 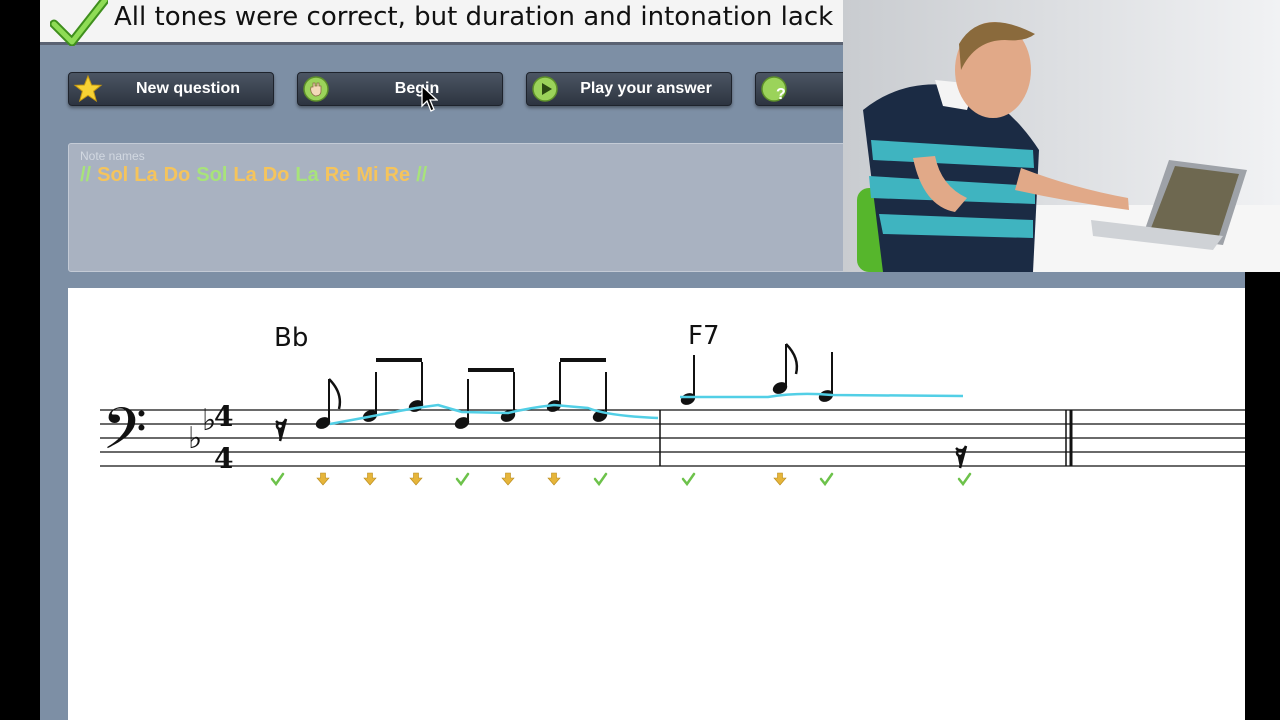 I want to click on play-your-answer-button: Play your answer, so click(x=629, y=89).